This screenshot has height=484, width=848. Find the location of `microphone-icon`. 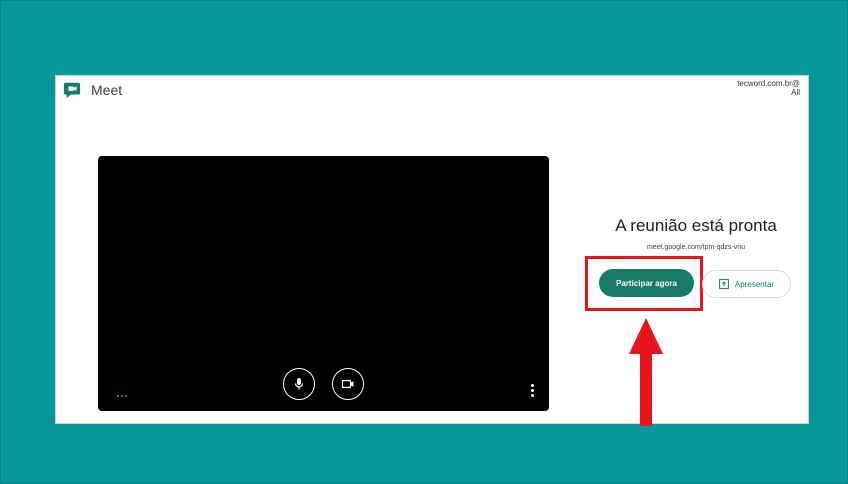

microphone-icon is located at coordinates (299, 384).